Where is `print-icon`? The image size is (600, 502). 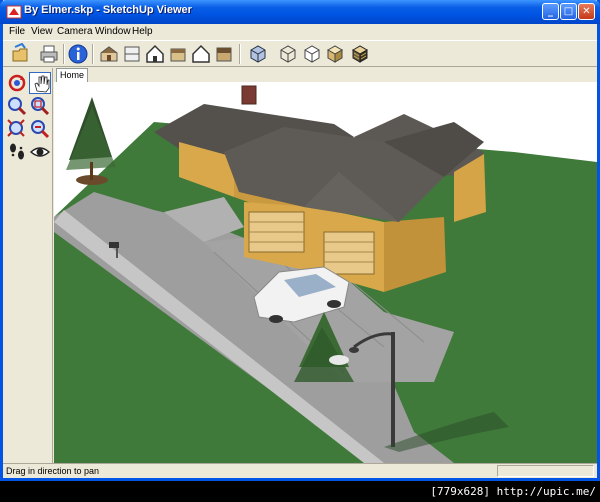
print-icon is located at coordinates (49, 54).